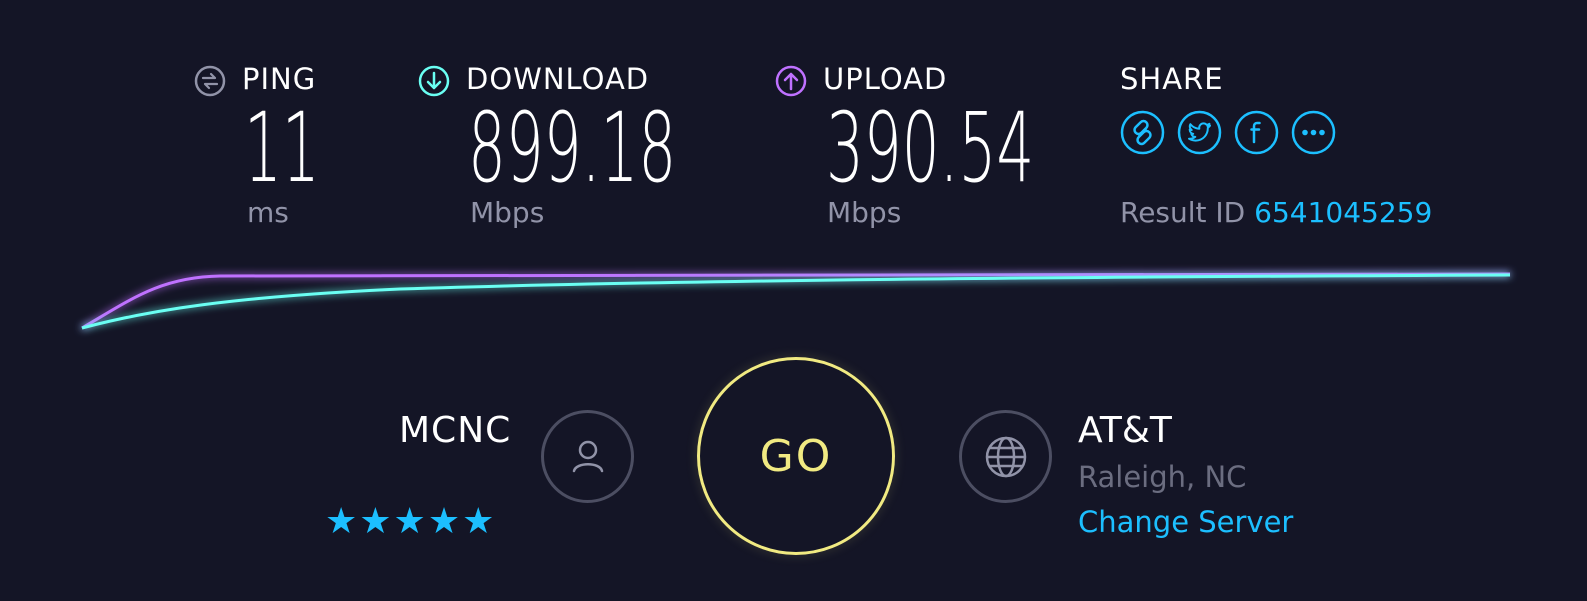 Image resolution: width=1587 pixels, height=601 pixels. I want to click on ping-unit: ms, so click(268, 212).